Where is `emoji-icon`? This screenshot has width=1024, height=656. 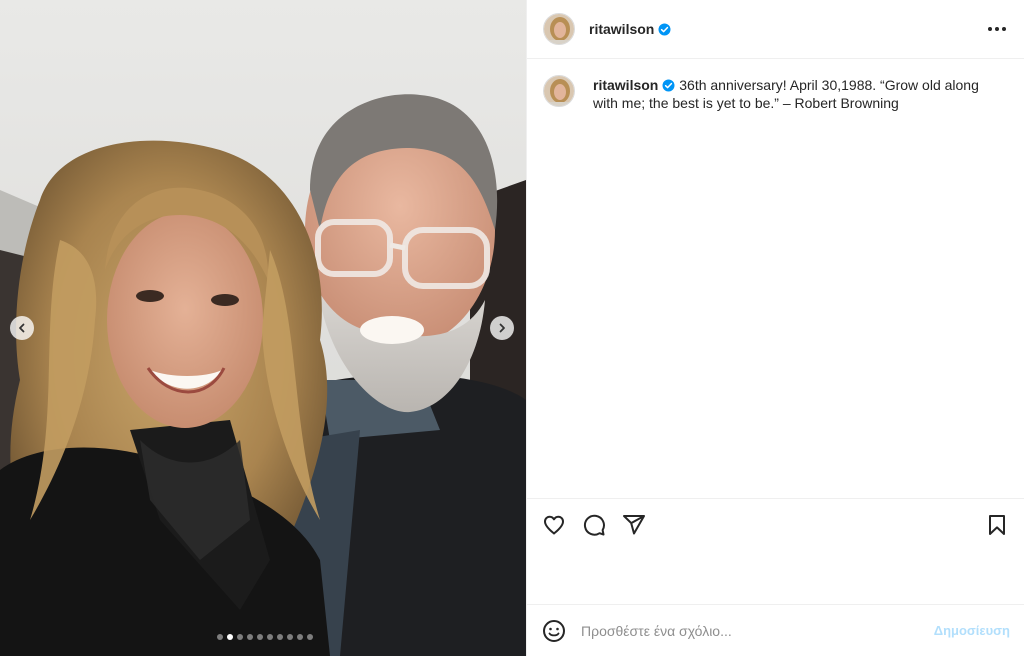 emoji-icon is located at coordinates (554, 630).